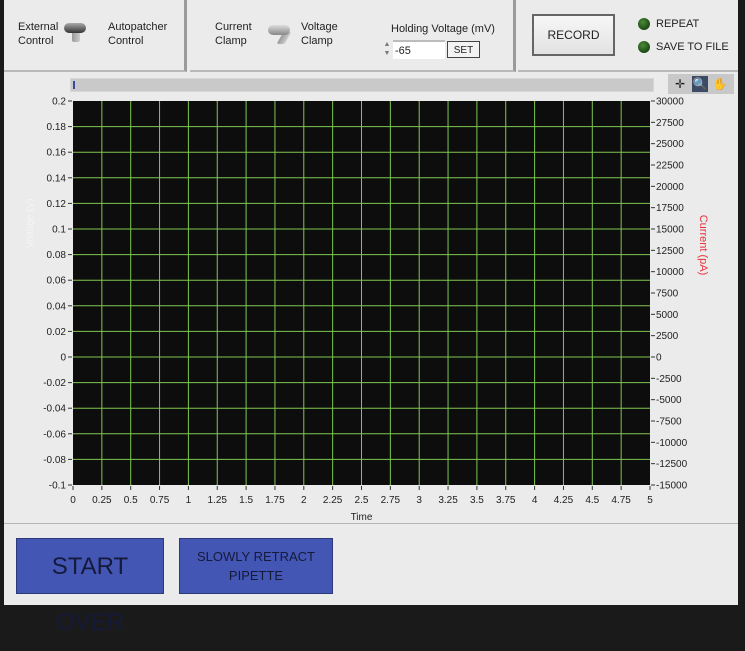 This screenshot has height=651, width=745. I want to click on x-tick-label: 3.25, so click(448, 500).